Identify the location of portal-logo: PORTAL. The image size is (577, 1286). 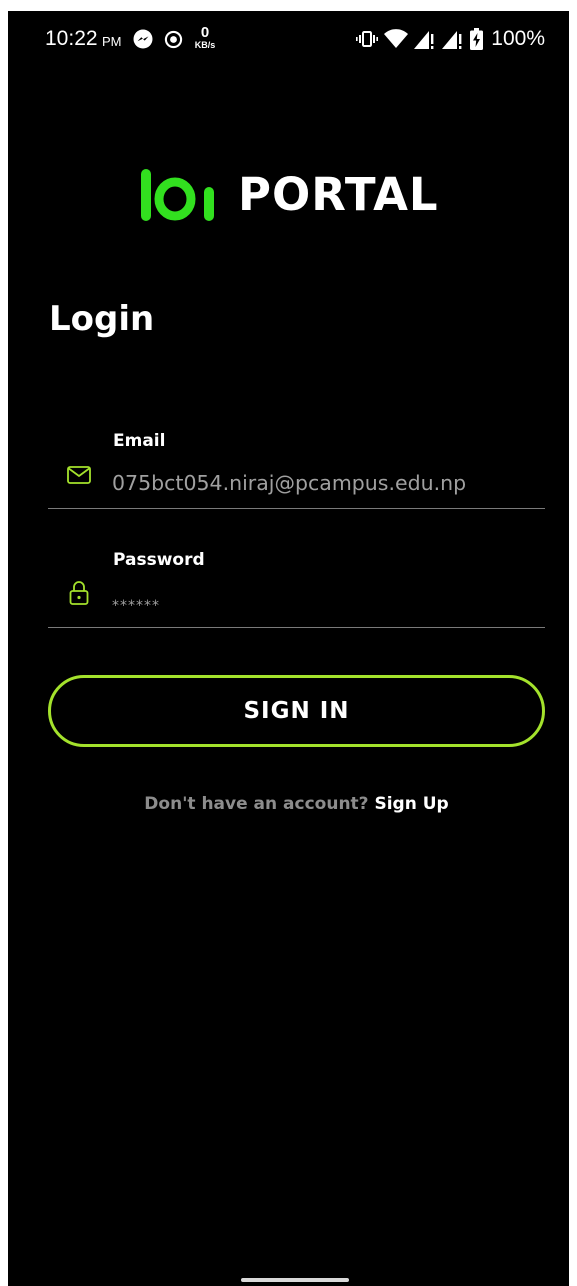
(290, 195).